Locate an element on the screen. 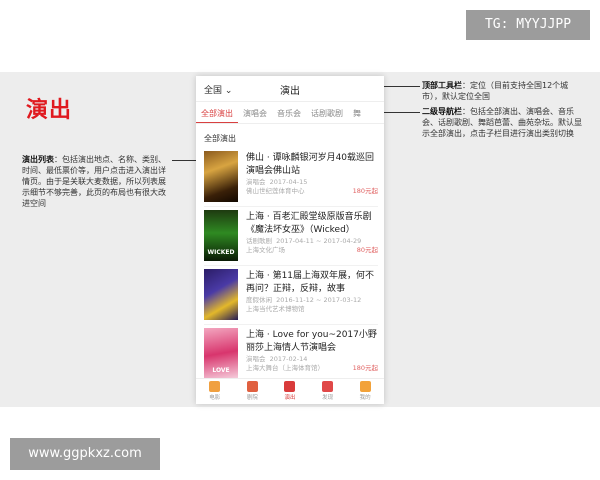 This screenshot has width=600, height=480. annotation-subnav-label: 二级导航栏 is located at coordinates (442, 111).